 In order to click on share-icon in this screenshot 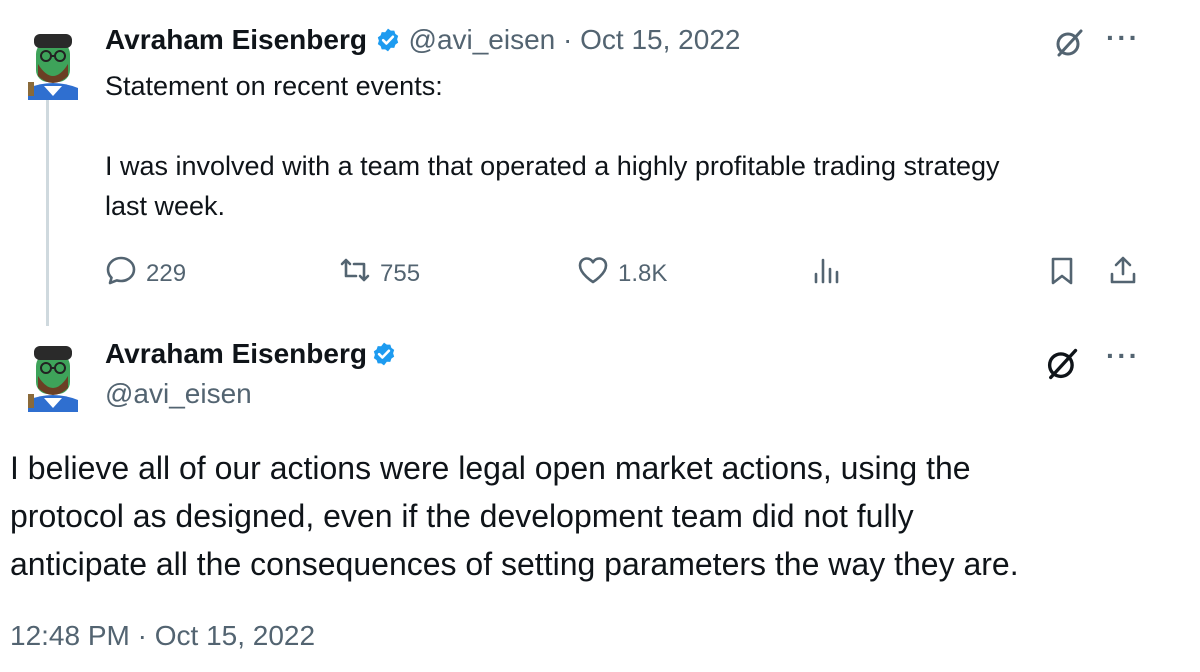, I will do `click(1123, 272)`.